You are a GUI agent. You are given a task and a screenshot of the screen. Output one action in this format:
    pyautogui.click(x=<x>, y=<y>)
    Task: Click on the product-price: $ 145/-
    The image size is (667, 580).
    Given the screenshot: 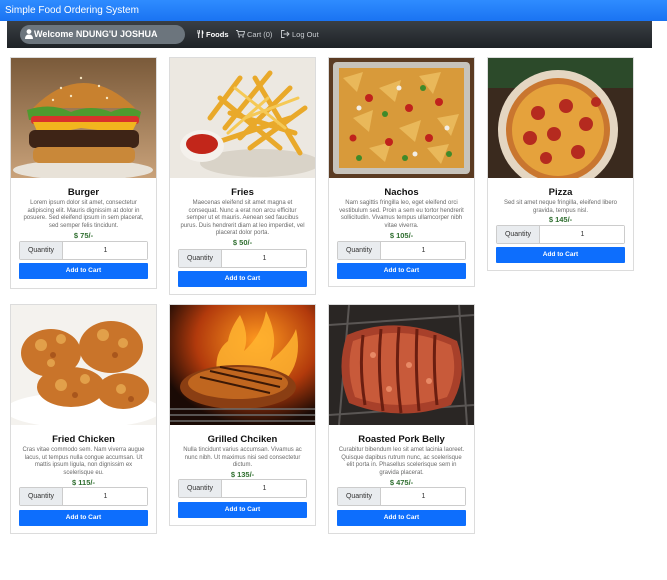 What is the action you would take?
    pyautogui.click(x=560, y=219)
    